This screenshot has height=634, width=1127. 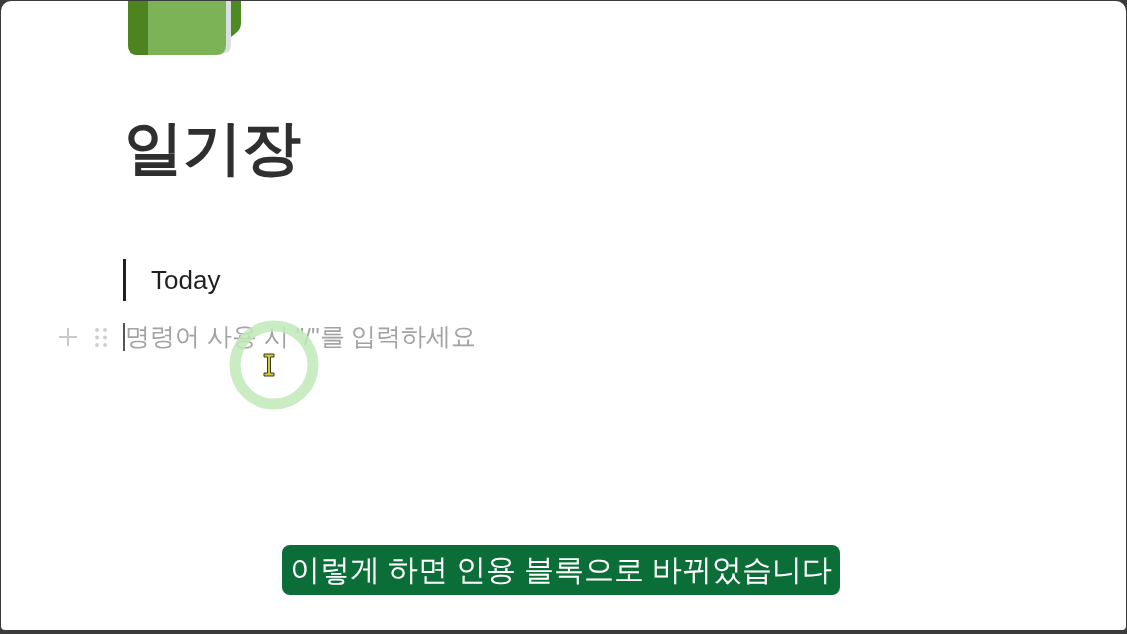 I want to click on page-title: 일기장, so click(x=212, y=148).